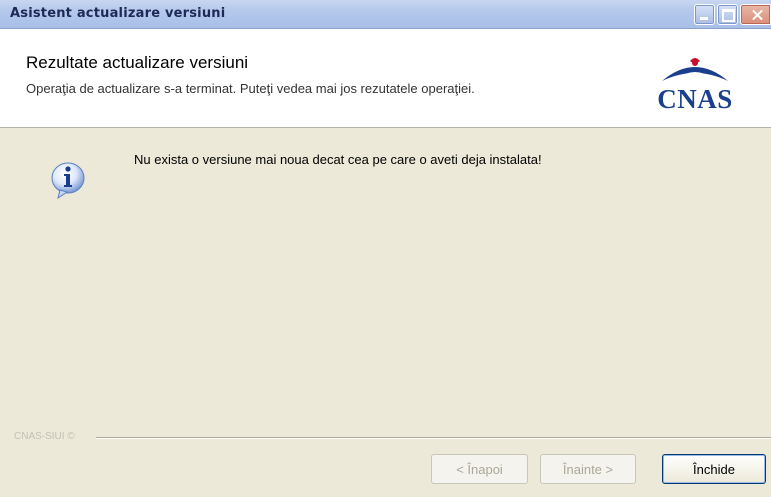 The width and height of the screenshot is (771, 497). I want to click on window-title: Asistent actualizare versiuni, so click(118, 13).